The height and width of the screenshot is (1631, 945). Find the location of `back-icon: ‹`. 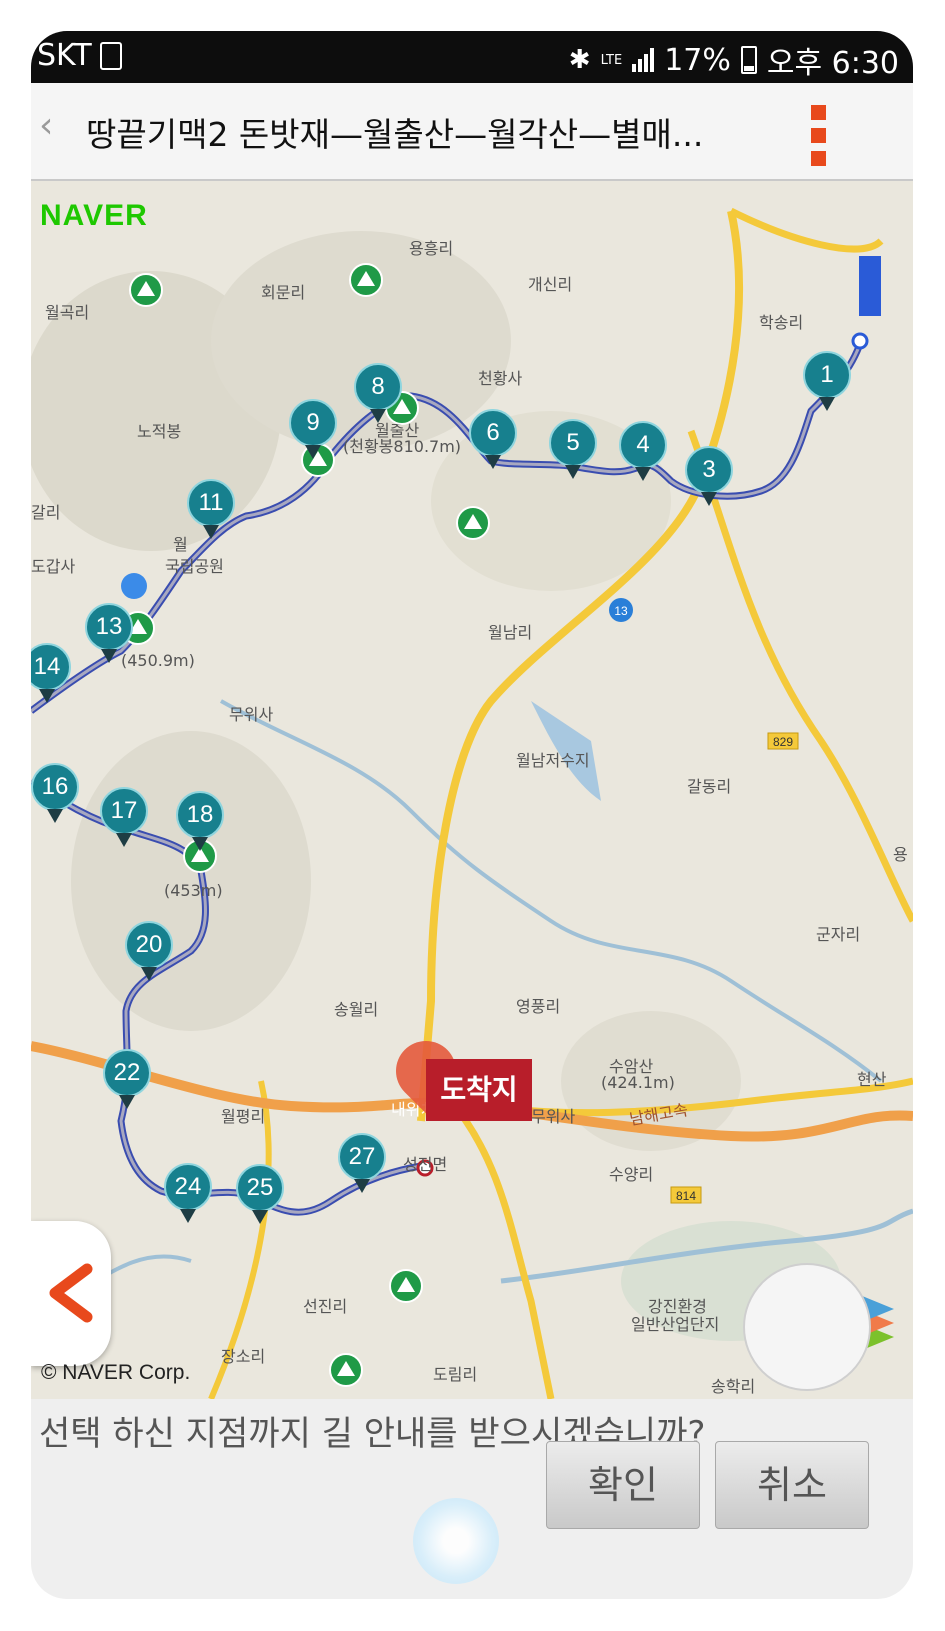

back-icon: ‹ is located at coordinates (46, 125).